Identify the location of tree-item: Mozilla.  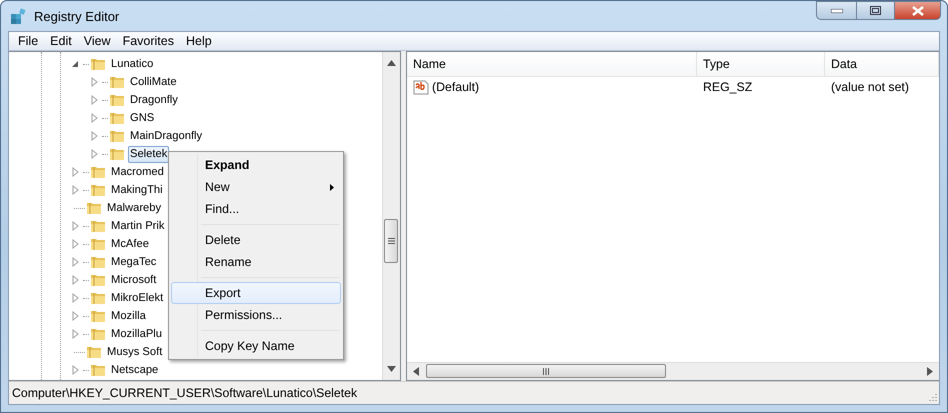
(128, 316).